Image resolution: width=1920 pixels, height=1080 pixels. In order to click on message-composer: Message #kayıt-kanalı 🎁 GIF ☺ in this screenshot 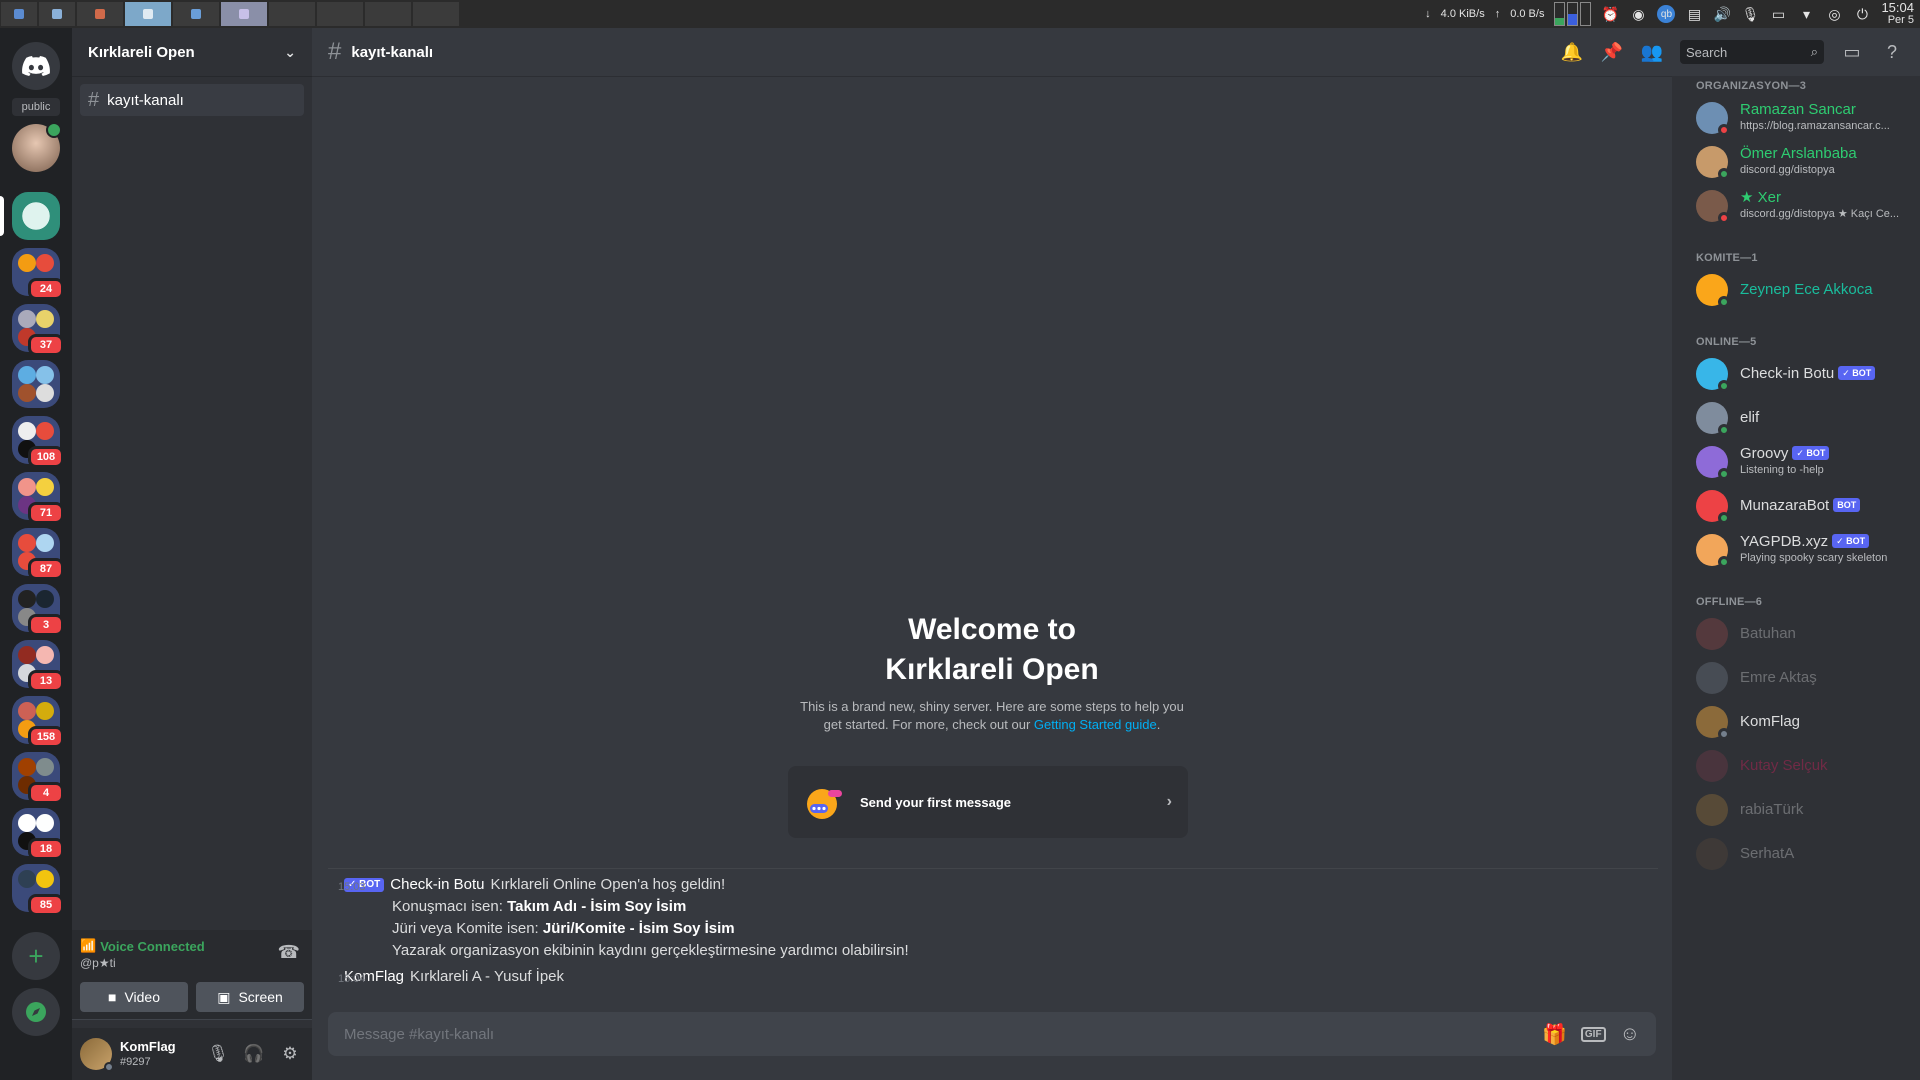, I will do `click(992, 1034)`.